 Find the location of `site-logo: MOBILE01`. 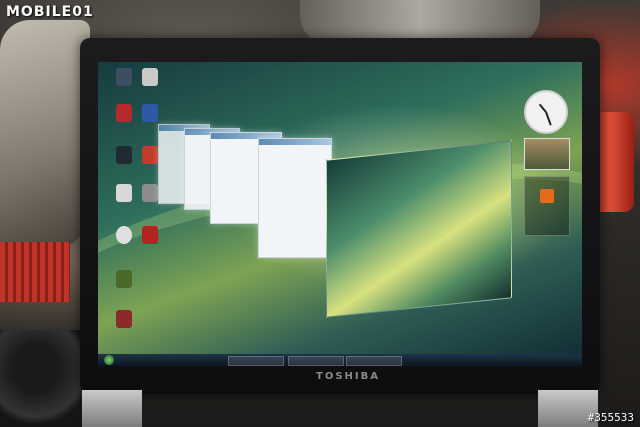

site-logo: MOBILE01 is located at coordinates (50, 12).